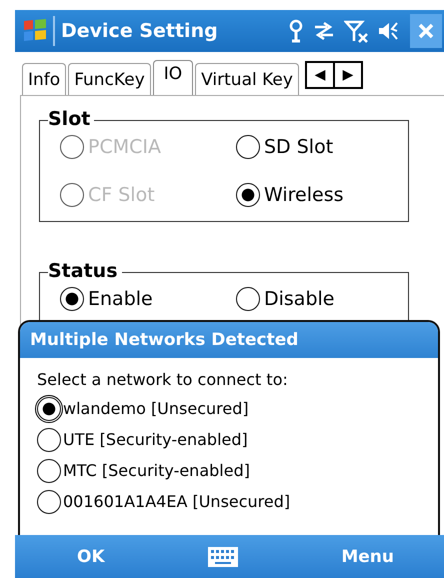 The image size is (444, 578). I want to click on close-icon, so click(426, 31).